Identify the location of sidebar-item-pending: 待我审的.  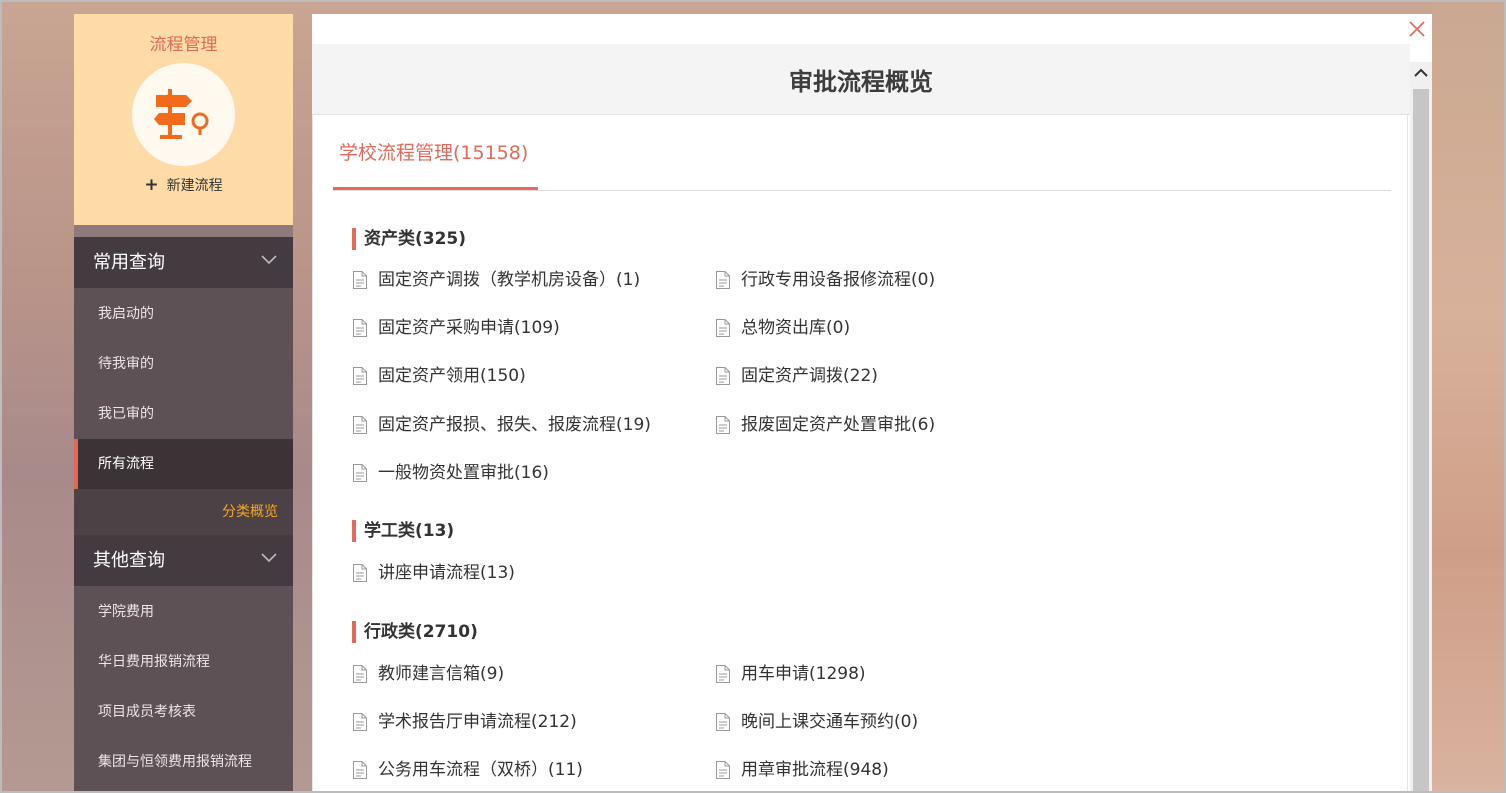
(183, 364).